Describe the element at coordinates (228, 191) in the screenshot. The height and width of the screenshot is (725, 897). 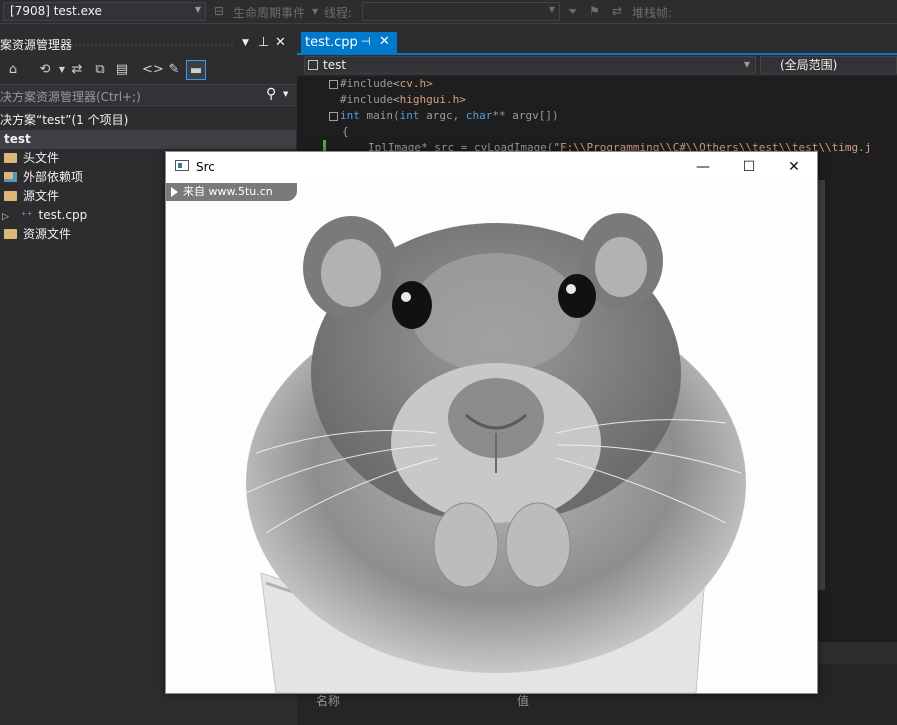
I see `watermark-text: 来自 www.5tu.cn` at that location.